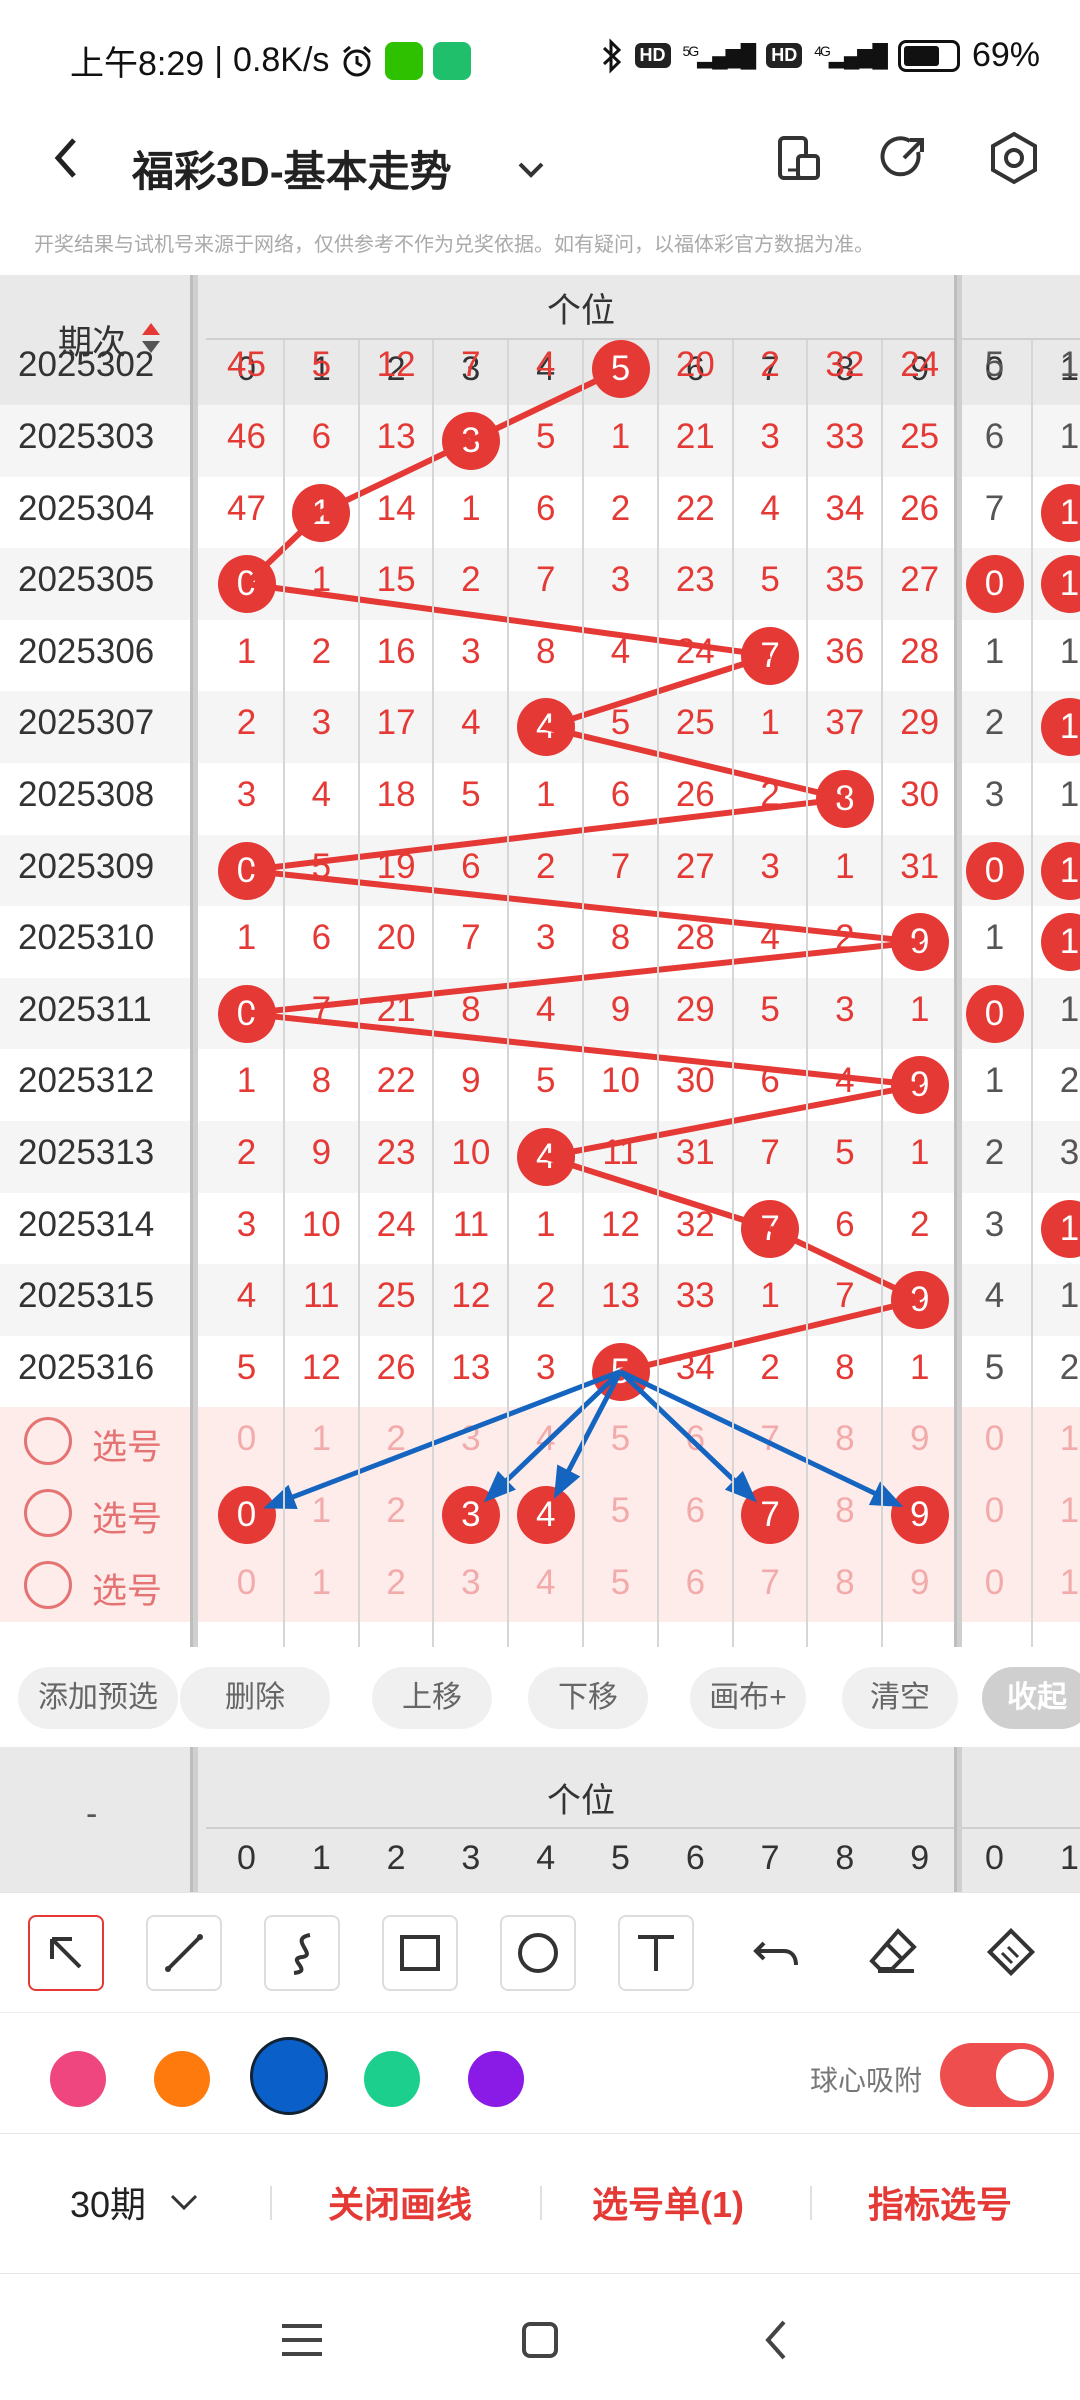 The image size is (1080, 2400). I want to click on table-row: 2025303 46 6 13 3 5 1 21 3 33 25 6 1, so click(540, 441).